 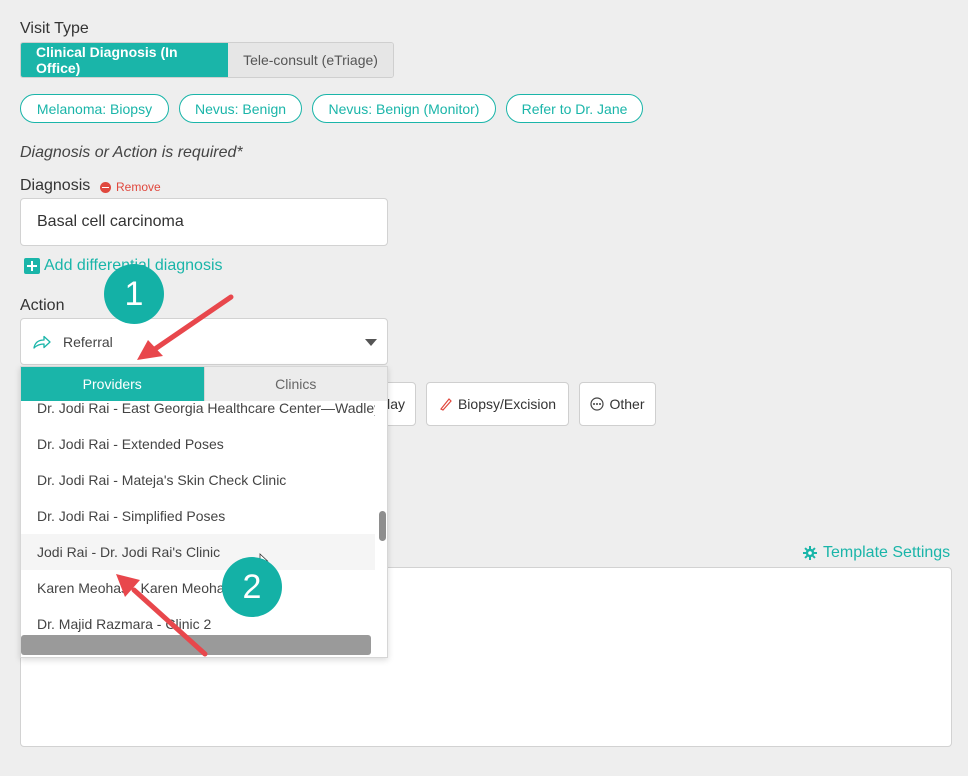 I want to click on step-1-badge: 1, so click(x=134, y=294).